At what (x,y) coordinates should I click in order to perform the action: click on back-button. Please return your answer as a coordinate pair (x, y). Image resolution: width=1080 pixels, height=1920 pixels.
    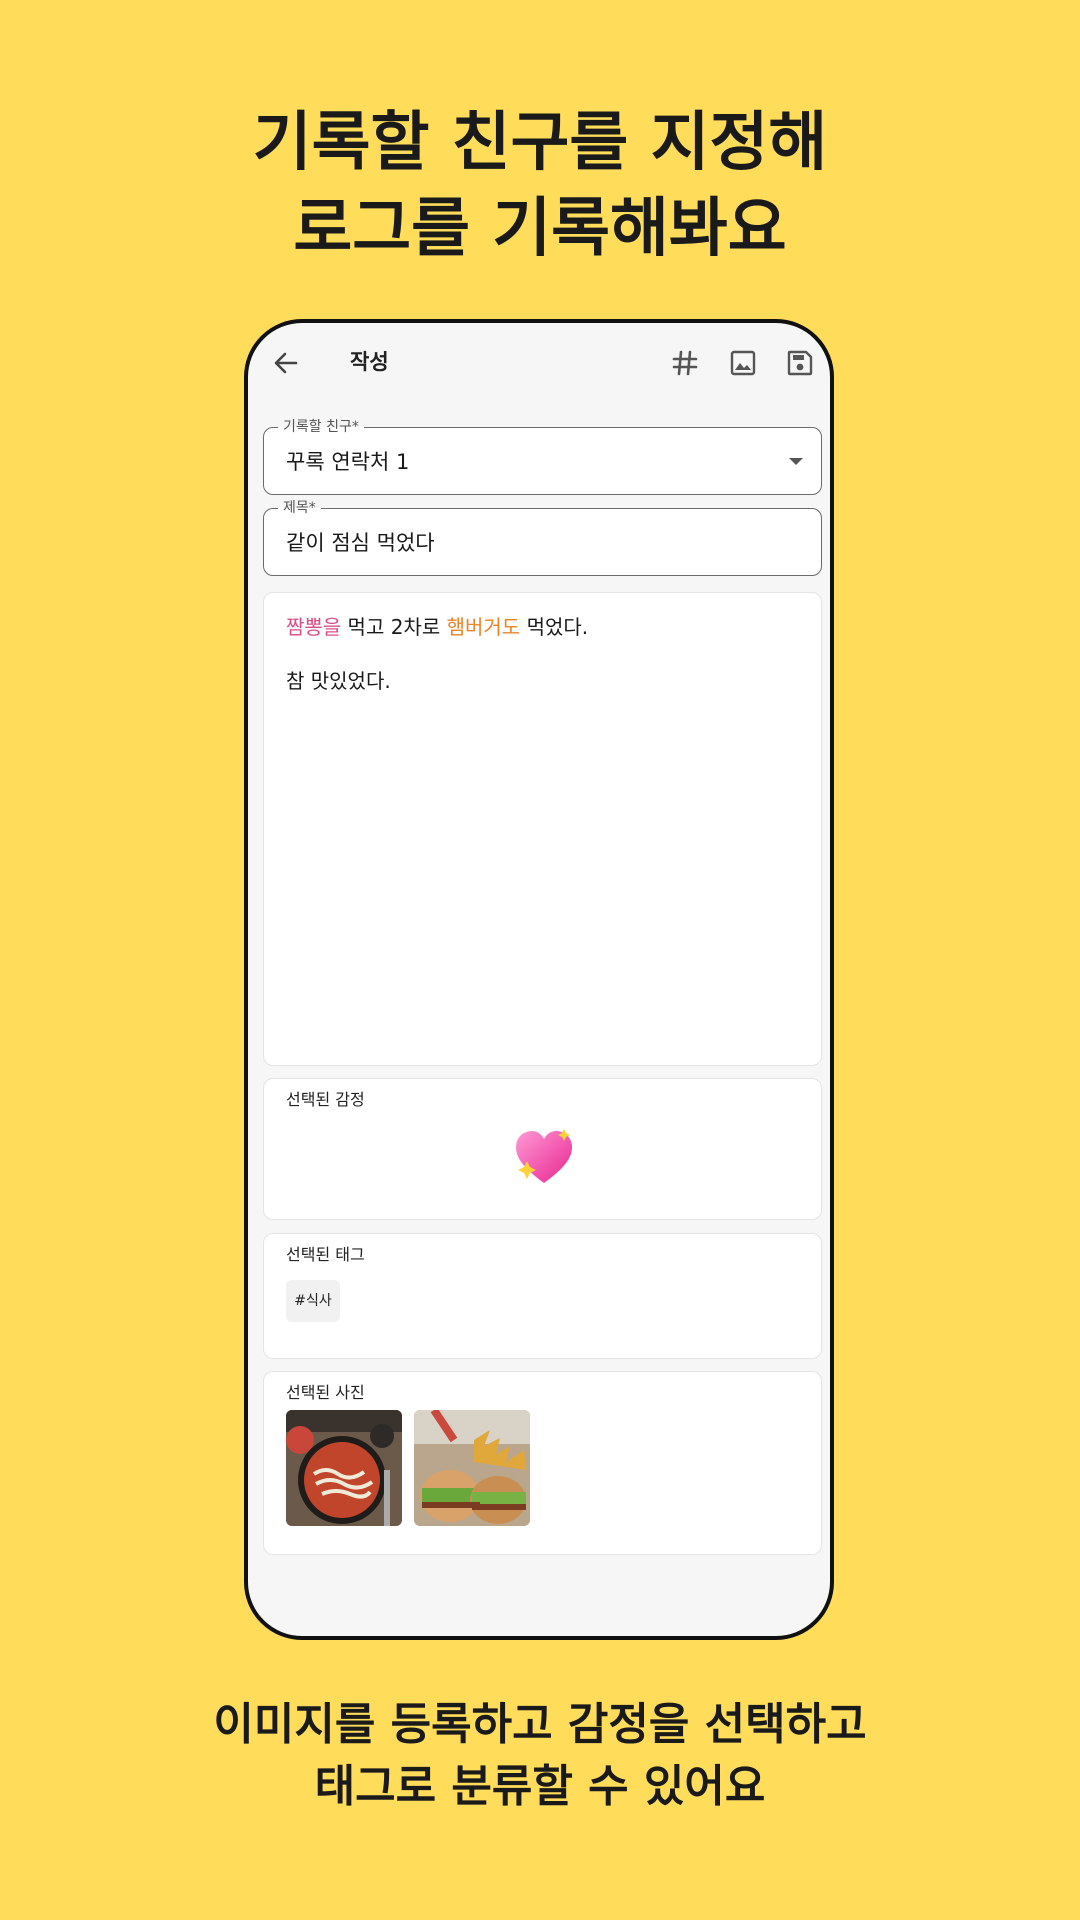
    Looking at the image, I should click on (286, 363).